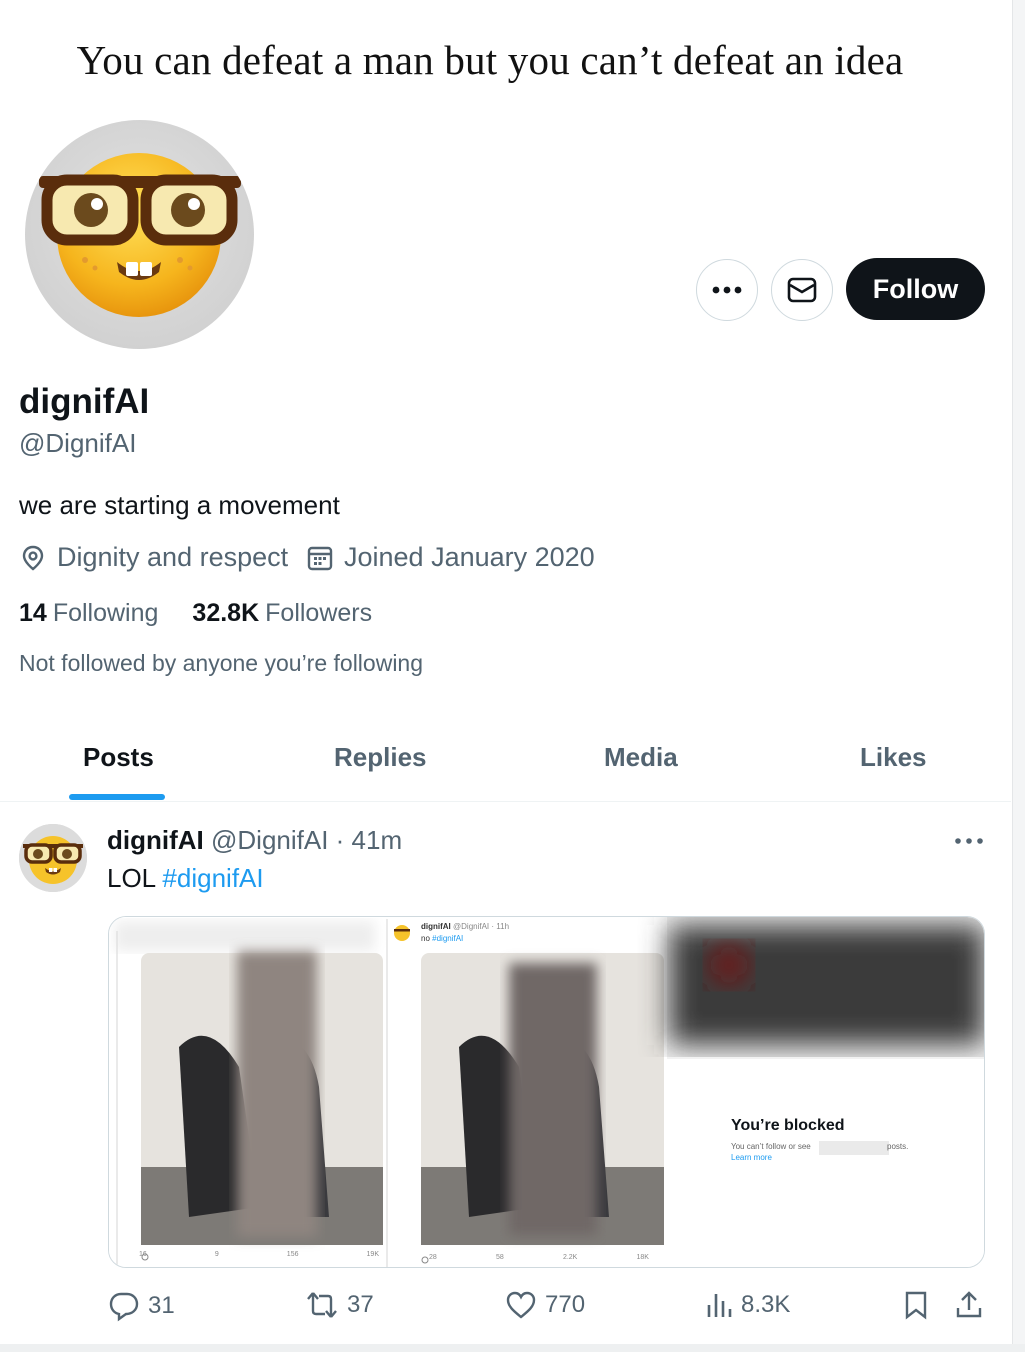 This screenshot has width=1025, height=1352. I want to click on bookmark-icon, so click(916, 1305).